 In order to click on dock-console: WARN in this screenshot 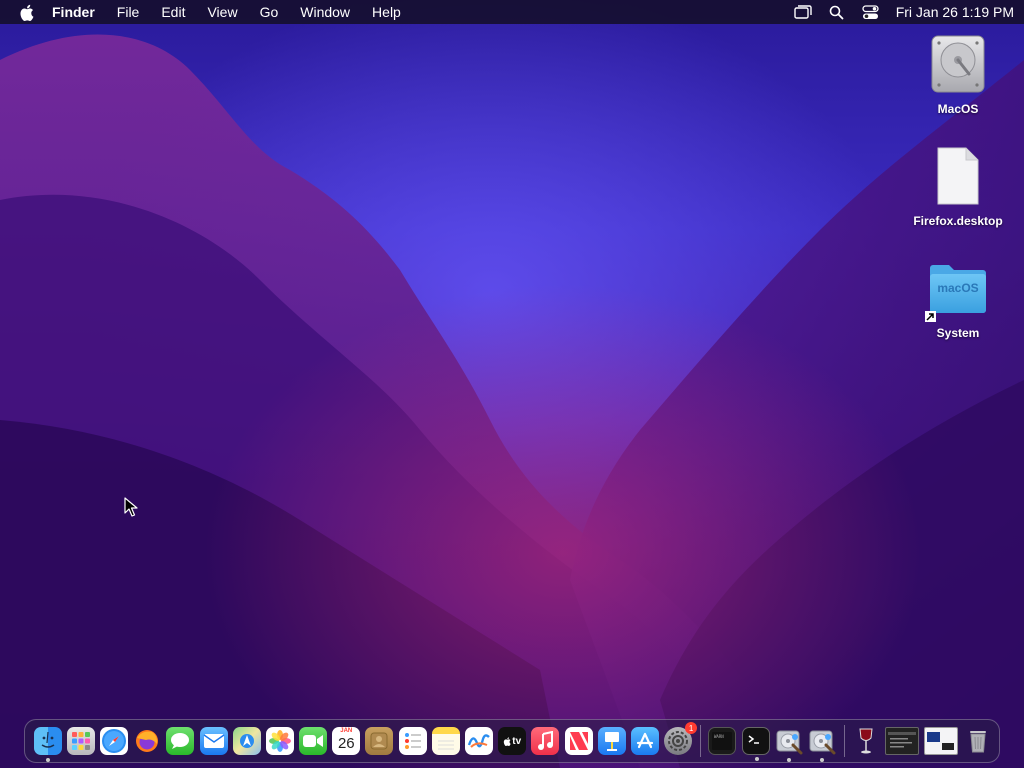, I will do `click(722, 741)`.